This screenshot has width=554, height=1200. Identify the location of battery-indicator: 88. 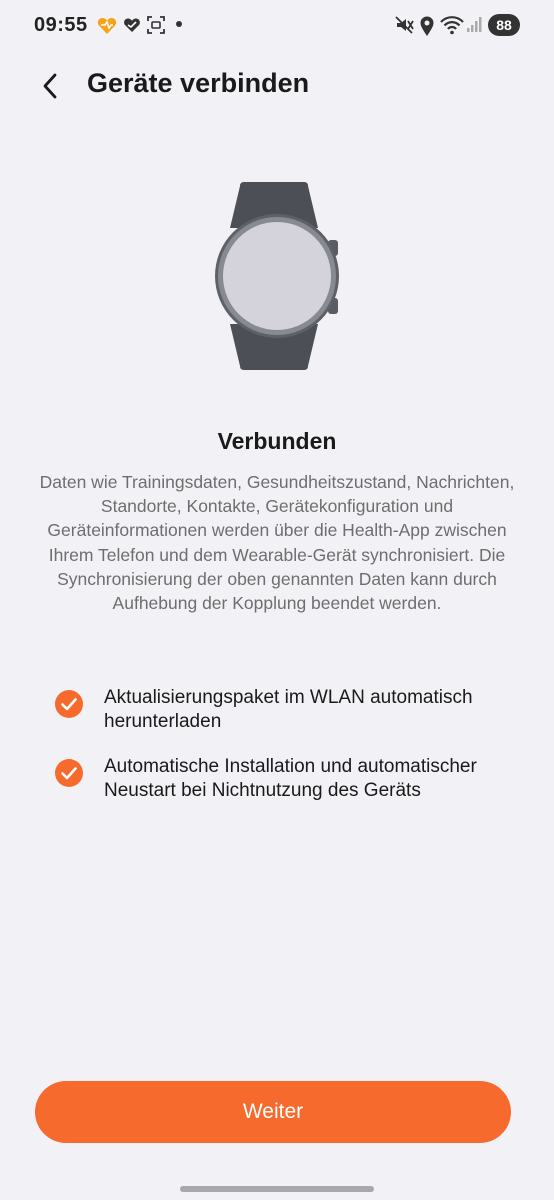
(504, 25).